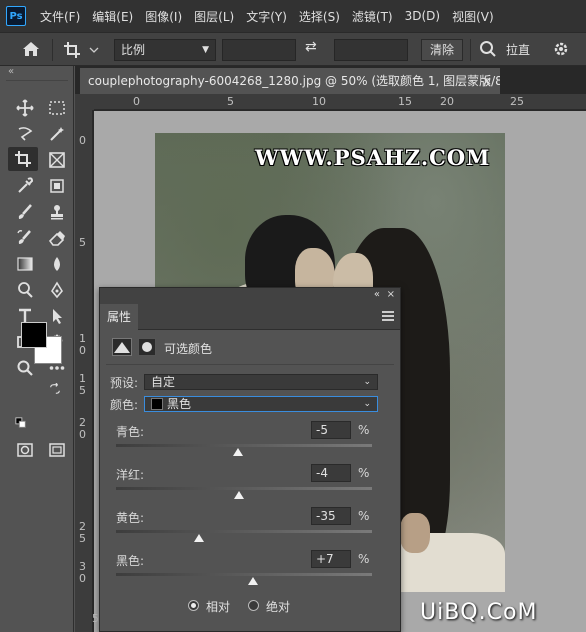  Describe the element at coordinates (34, 335) in the screenshot. I see `foreground-color-swatch` at that location.